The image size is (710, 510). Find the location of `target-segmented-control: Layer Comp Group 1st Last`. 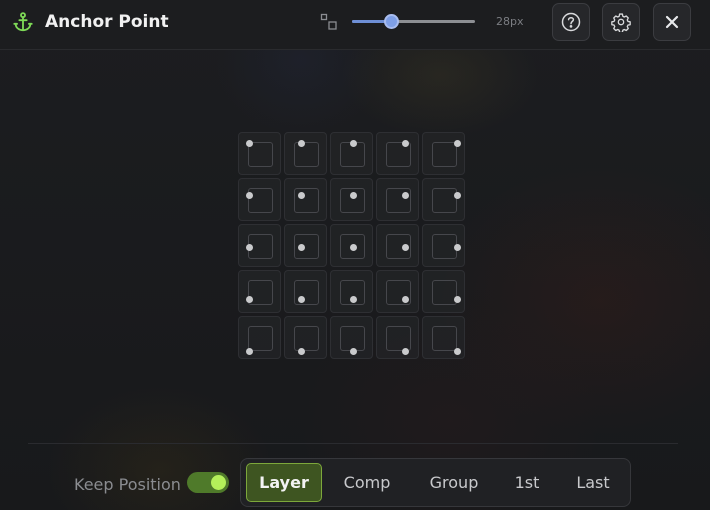

target-segmented-control: Layer Comp Group 1st Last is located at coordinates (435, 482).